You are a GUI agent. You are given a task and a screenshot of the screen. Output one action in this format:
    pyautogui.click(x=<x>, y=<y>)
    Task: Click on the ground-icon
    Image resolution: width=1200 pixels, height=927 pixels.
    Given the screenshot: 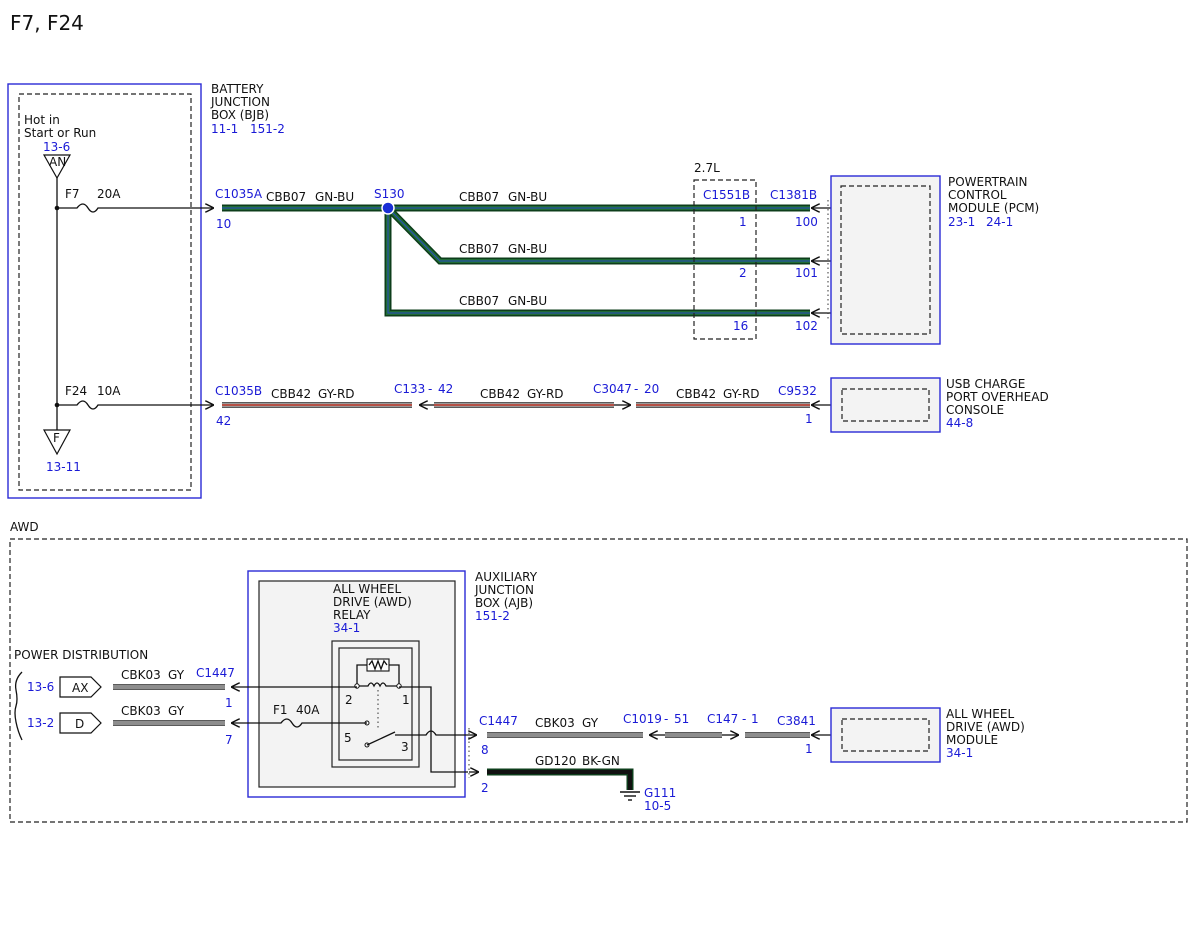 What is the action you would take?
    pyautogui.click(x=630, y=796)
    